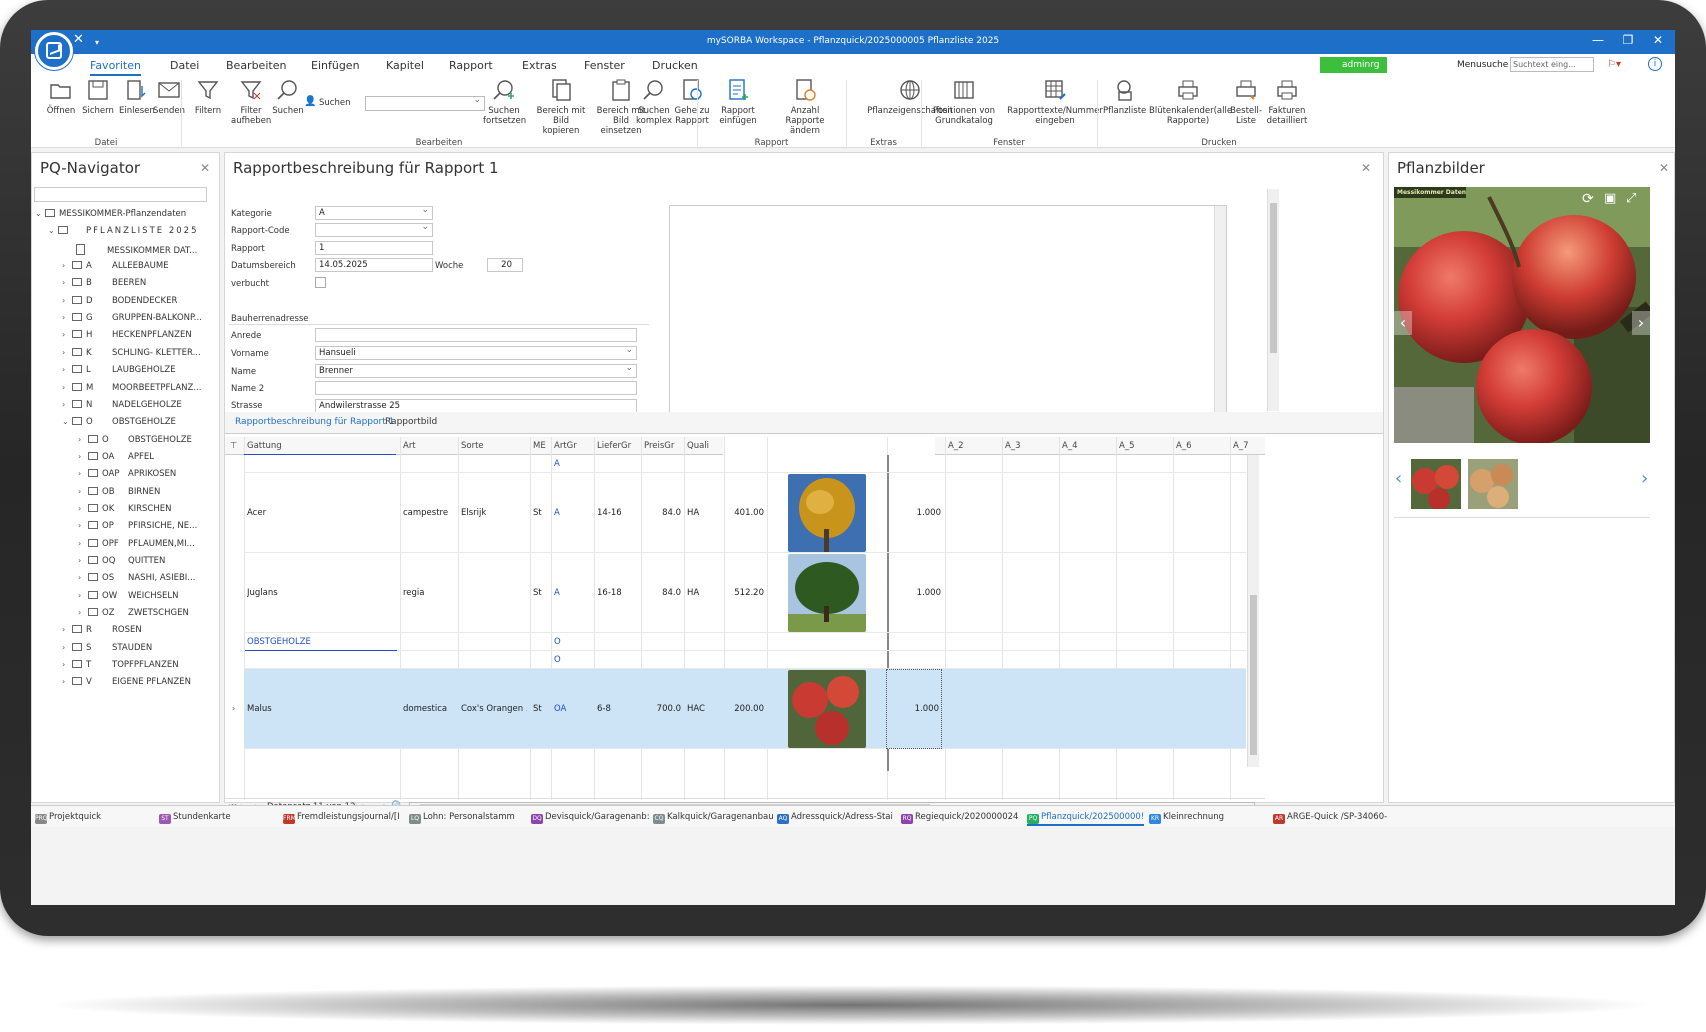  What do you see at coordinates (713, 818) in the screenshot?
I see `taskbar-item-cq: CQ Kalkquick/Garagenanbau` at bounding box center [713, 818].